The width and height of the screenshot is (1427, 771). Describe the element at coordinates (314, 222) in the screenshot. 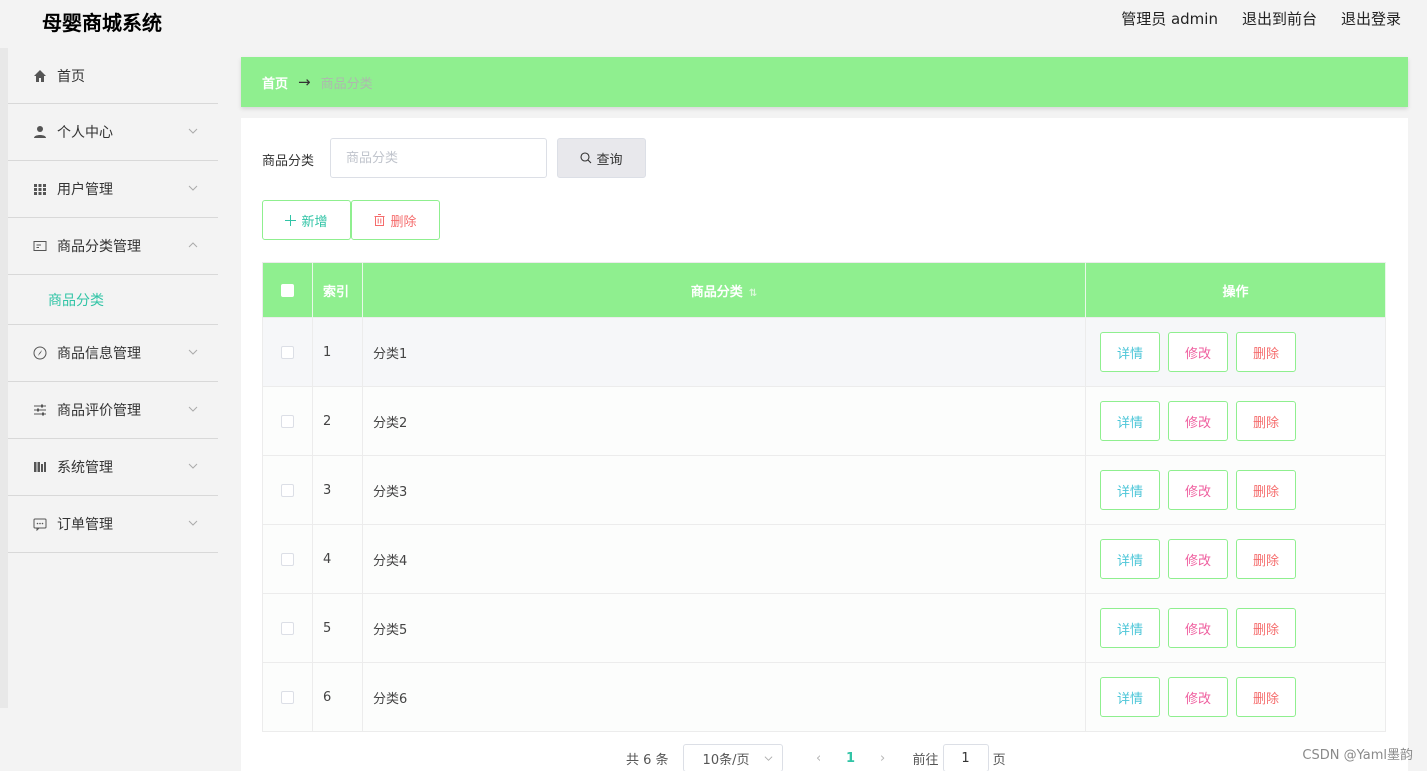

I see `add-button-label: 新增` at that location.